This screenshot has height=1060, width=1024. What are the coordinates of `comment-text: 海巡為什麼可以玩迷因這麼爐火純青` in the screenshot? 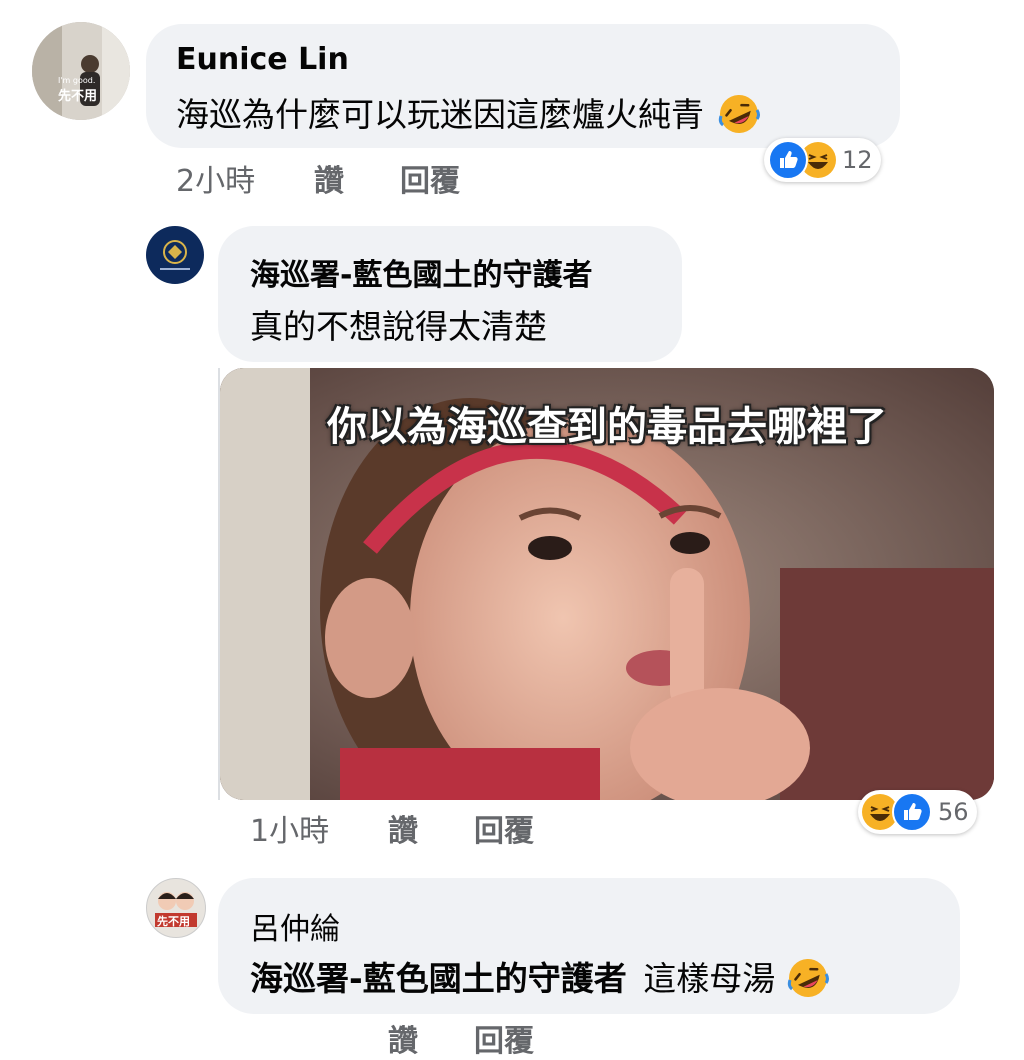 It's located at (468, 112).